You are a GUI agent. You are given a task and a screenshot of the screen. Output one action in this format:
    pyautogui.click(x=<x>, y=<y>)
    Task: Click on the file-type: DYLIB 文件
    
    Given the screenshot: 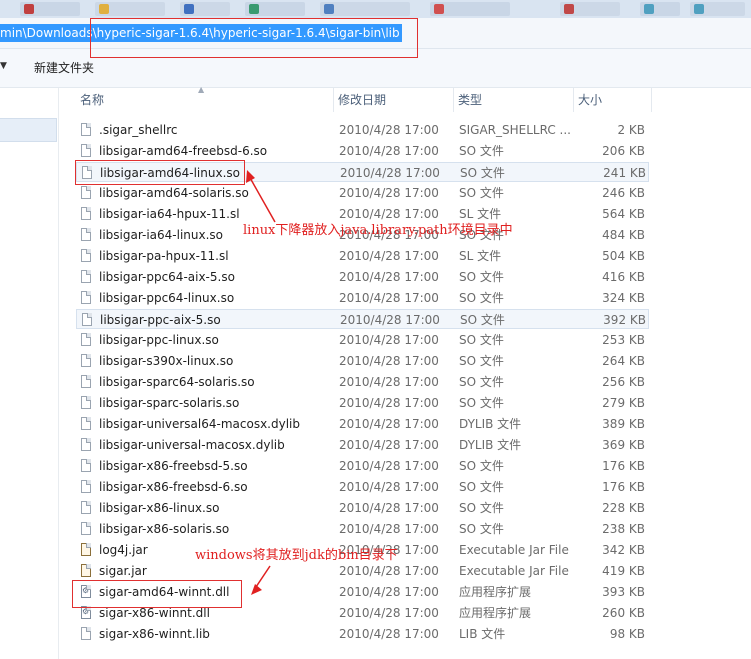 What is the action you would take?
    pyautogui.click(x=490, y=445)
    